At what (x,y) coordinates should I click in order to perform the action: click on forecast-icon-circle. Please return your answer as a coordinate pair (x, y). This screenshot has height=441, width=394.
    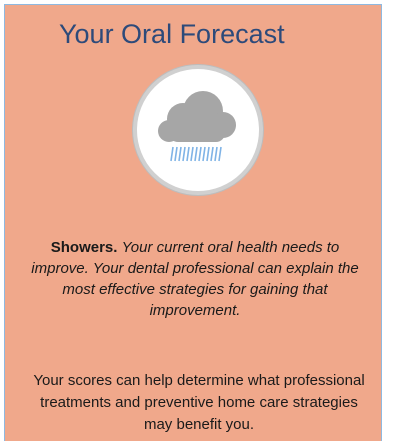
    Looking at the image, I should click on (198, 130).